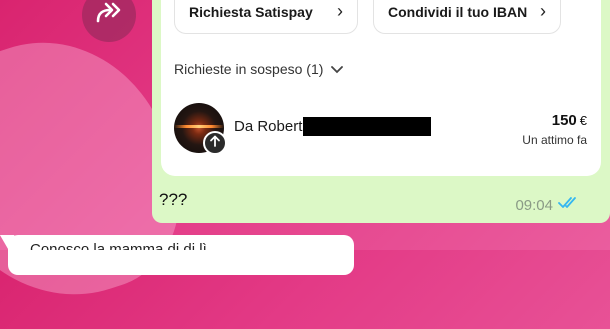 Image resolution: width=610 pixels, height=329 pixels. What do you see at coordinates (251, 11) in the screenshot?
I see `satispay-request-label: Richiesta Satispay` at bounding box center [251, 11].